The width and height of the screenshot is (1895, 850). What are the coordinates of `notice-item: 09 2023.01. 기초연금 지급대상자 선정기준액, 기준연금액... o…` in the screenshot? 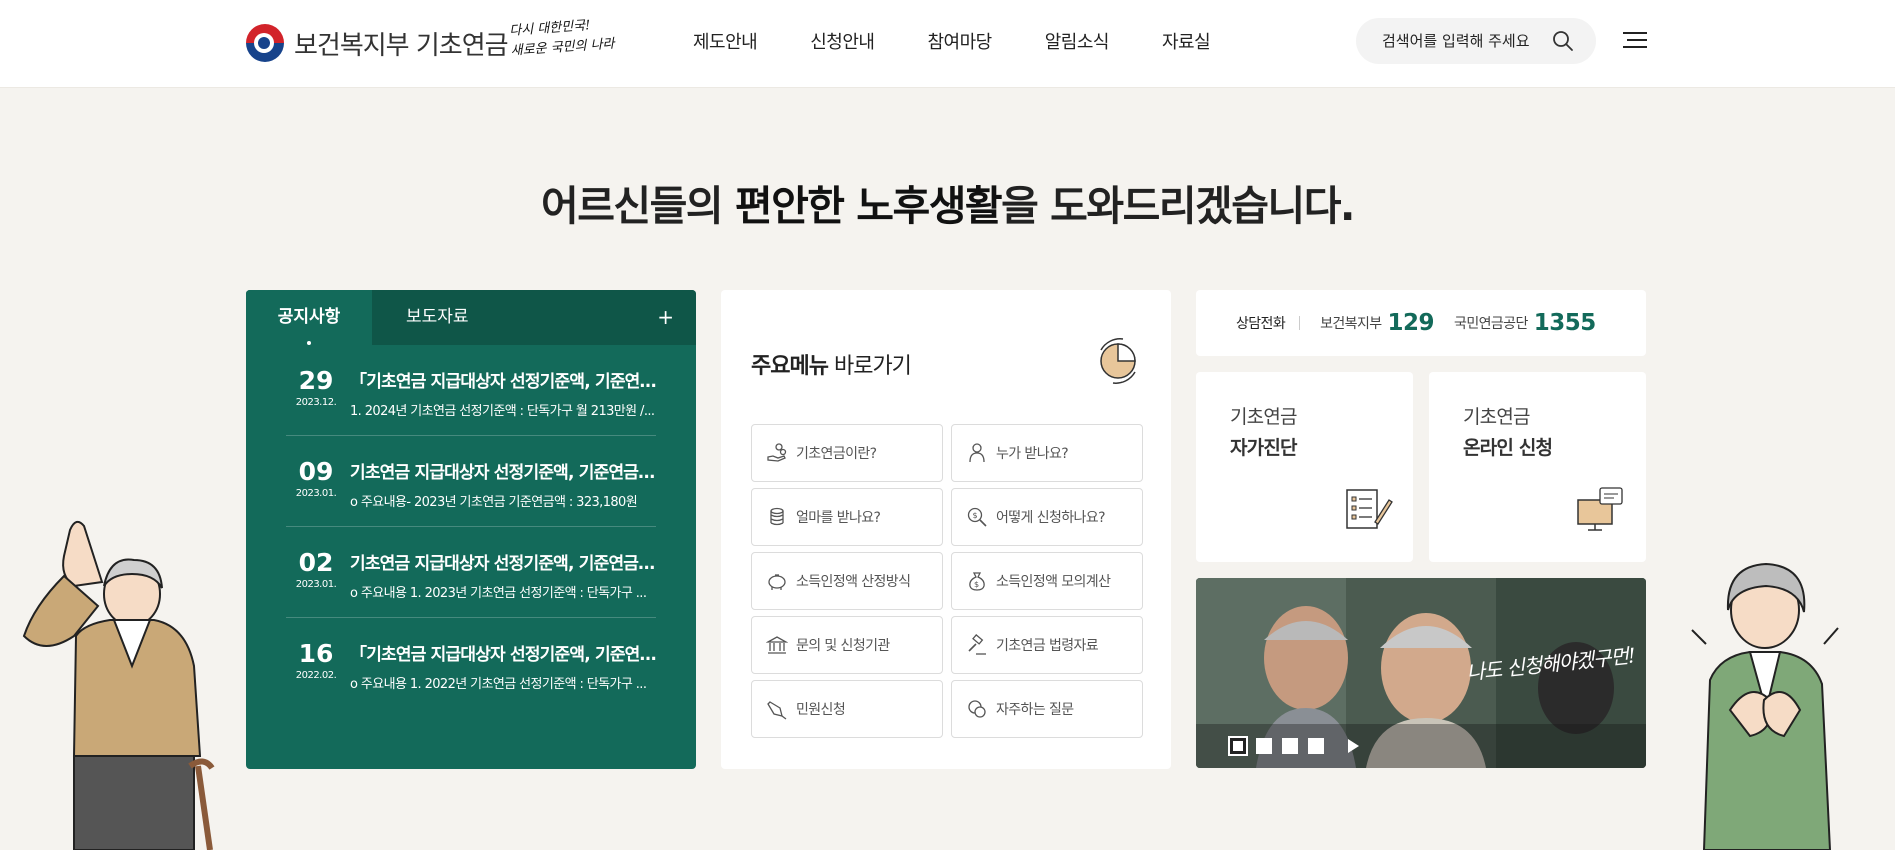 It's located at (471, 481).